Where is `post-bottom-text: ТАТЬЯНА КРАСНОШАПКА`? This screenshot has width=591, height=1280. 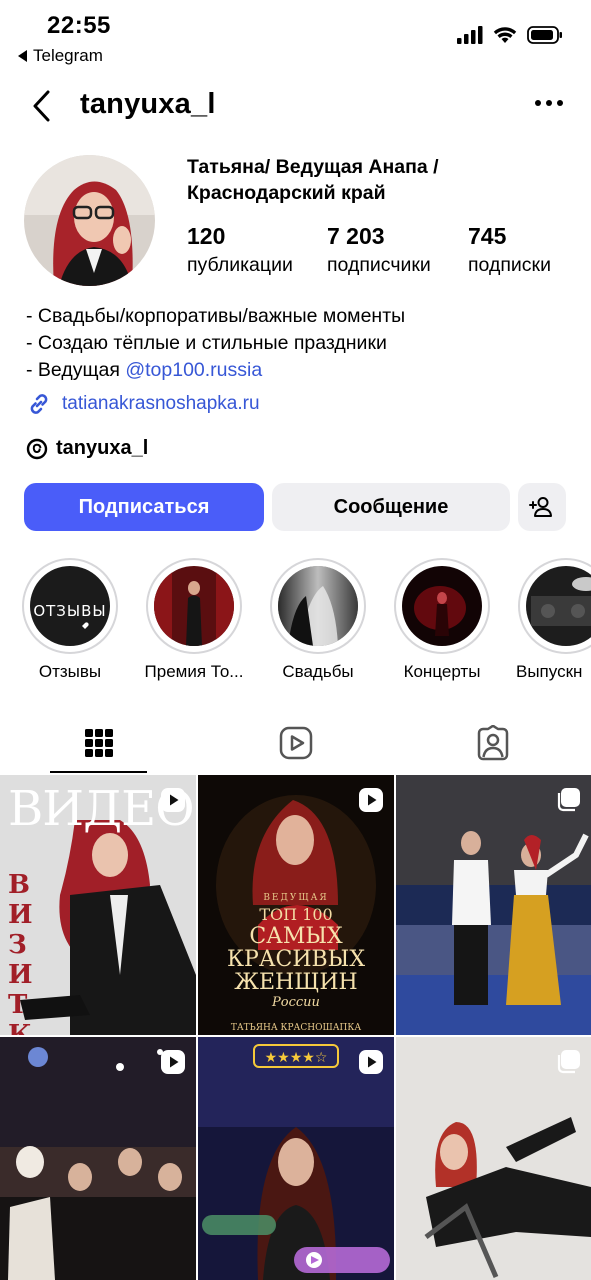
post-bottom-text: ТАТЬЯНА КРАСНОШАПКА is located at coordinates (296, 1028).